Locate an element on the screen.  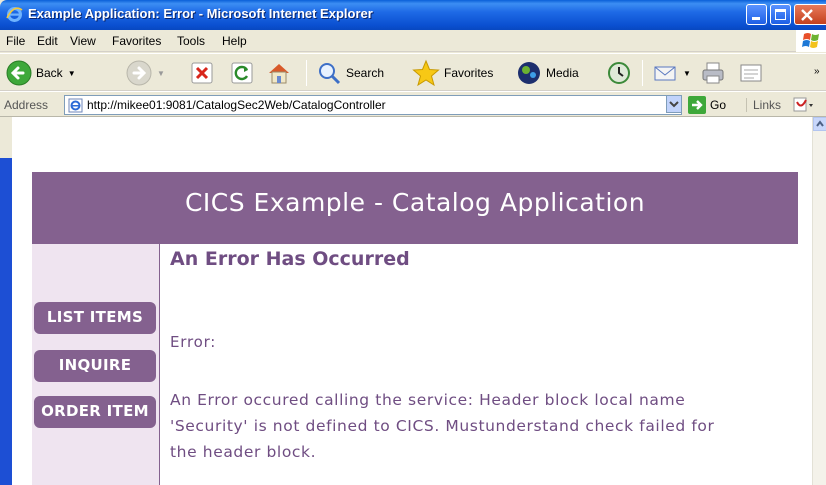
go-button: Go is located at coordinates (707, 105).